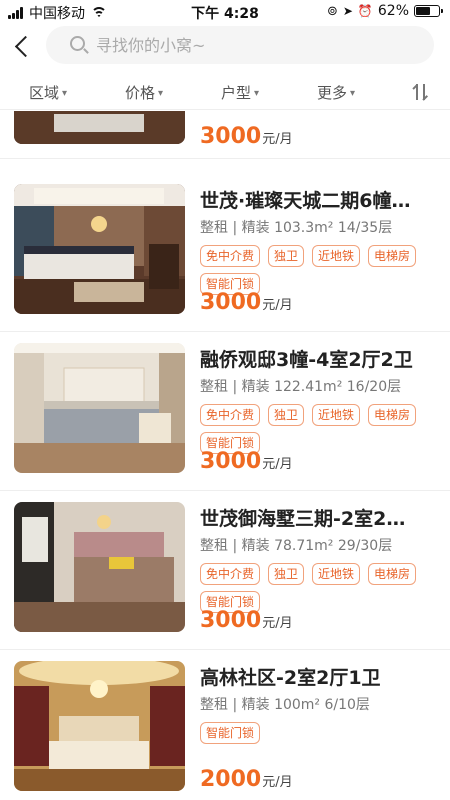 The height and width of the screenshot is (800, 450). I want to click on listing-card: 3000元/月, so click(225, 135).